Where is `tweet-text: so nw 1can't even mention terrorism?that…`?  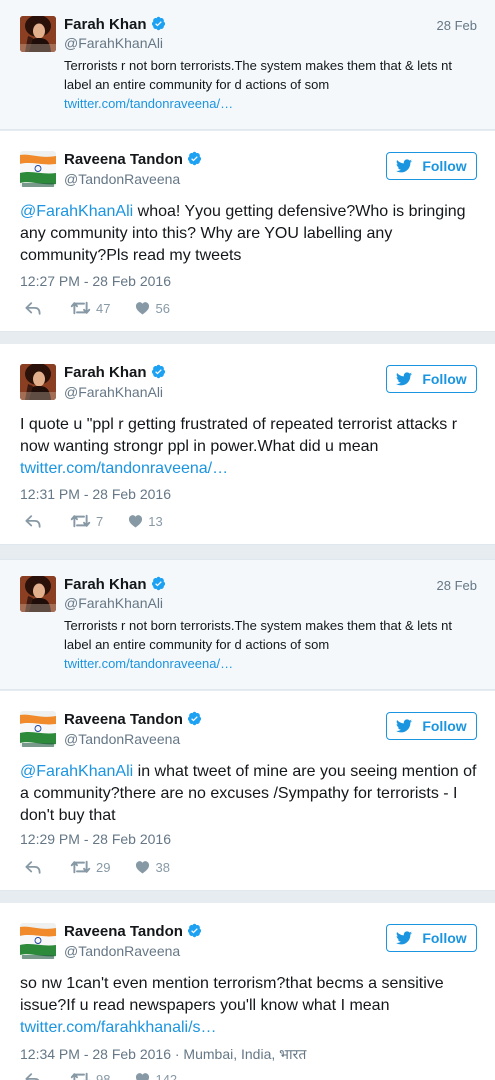 tweet-text: so nw 1can't even mention terrorism?that… is located at coordinates (232, 1005).